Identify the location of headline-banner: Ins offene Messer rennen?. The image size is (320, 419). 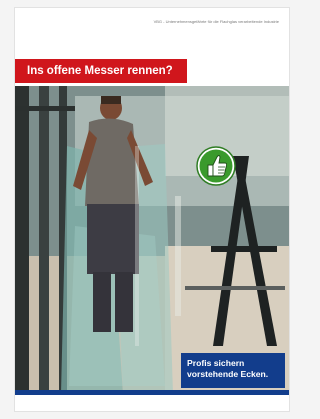
(101, 71).